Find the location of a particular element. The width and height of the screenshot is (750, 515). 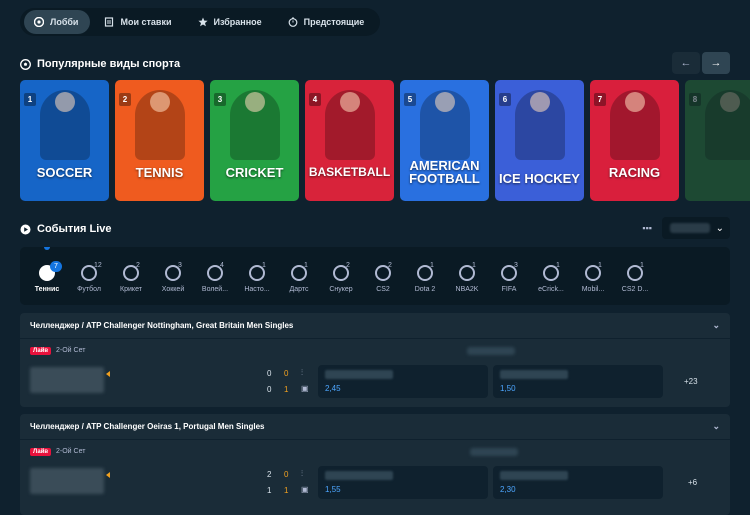

sport-count: 7 is located at coordinates (56, 266).